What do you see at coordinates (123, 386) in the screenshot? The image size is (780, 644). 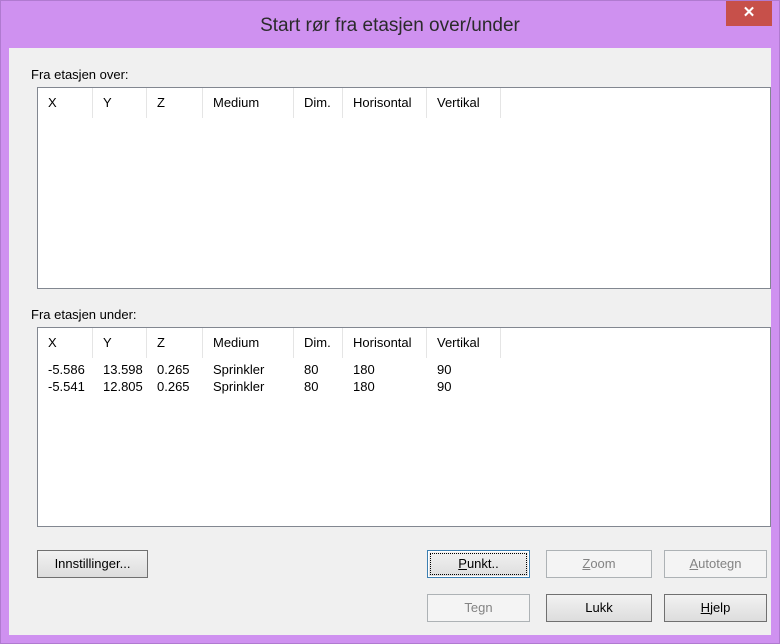 I see `cell-y: 12.805` at bounding box center [123, 386].